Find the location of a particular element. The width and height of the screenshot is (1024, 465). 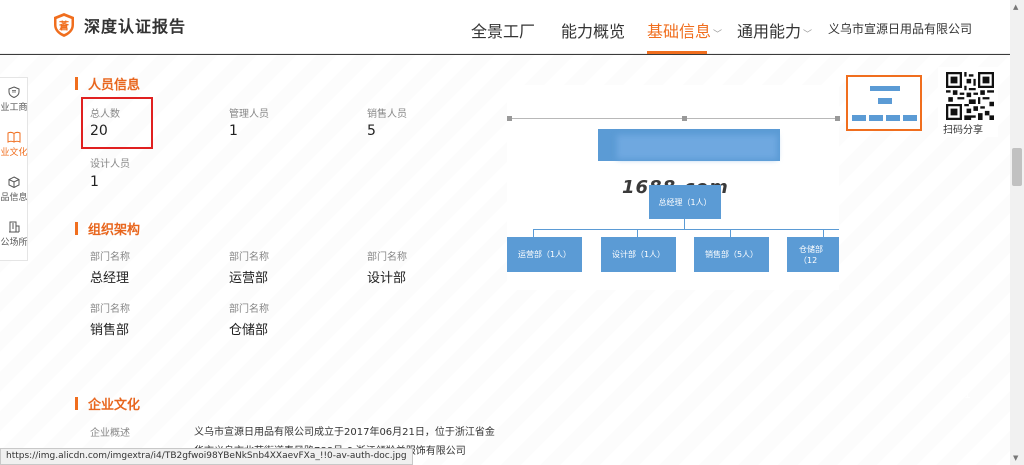

scrollbar-thumb is located at coordinates (1017, 167).